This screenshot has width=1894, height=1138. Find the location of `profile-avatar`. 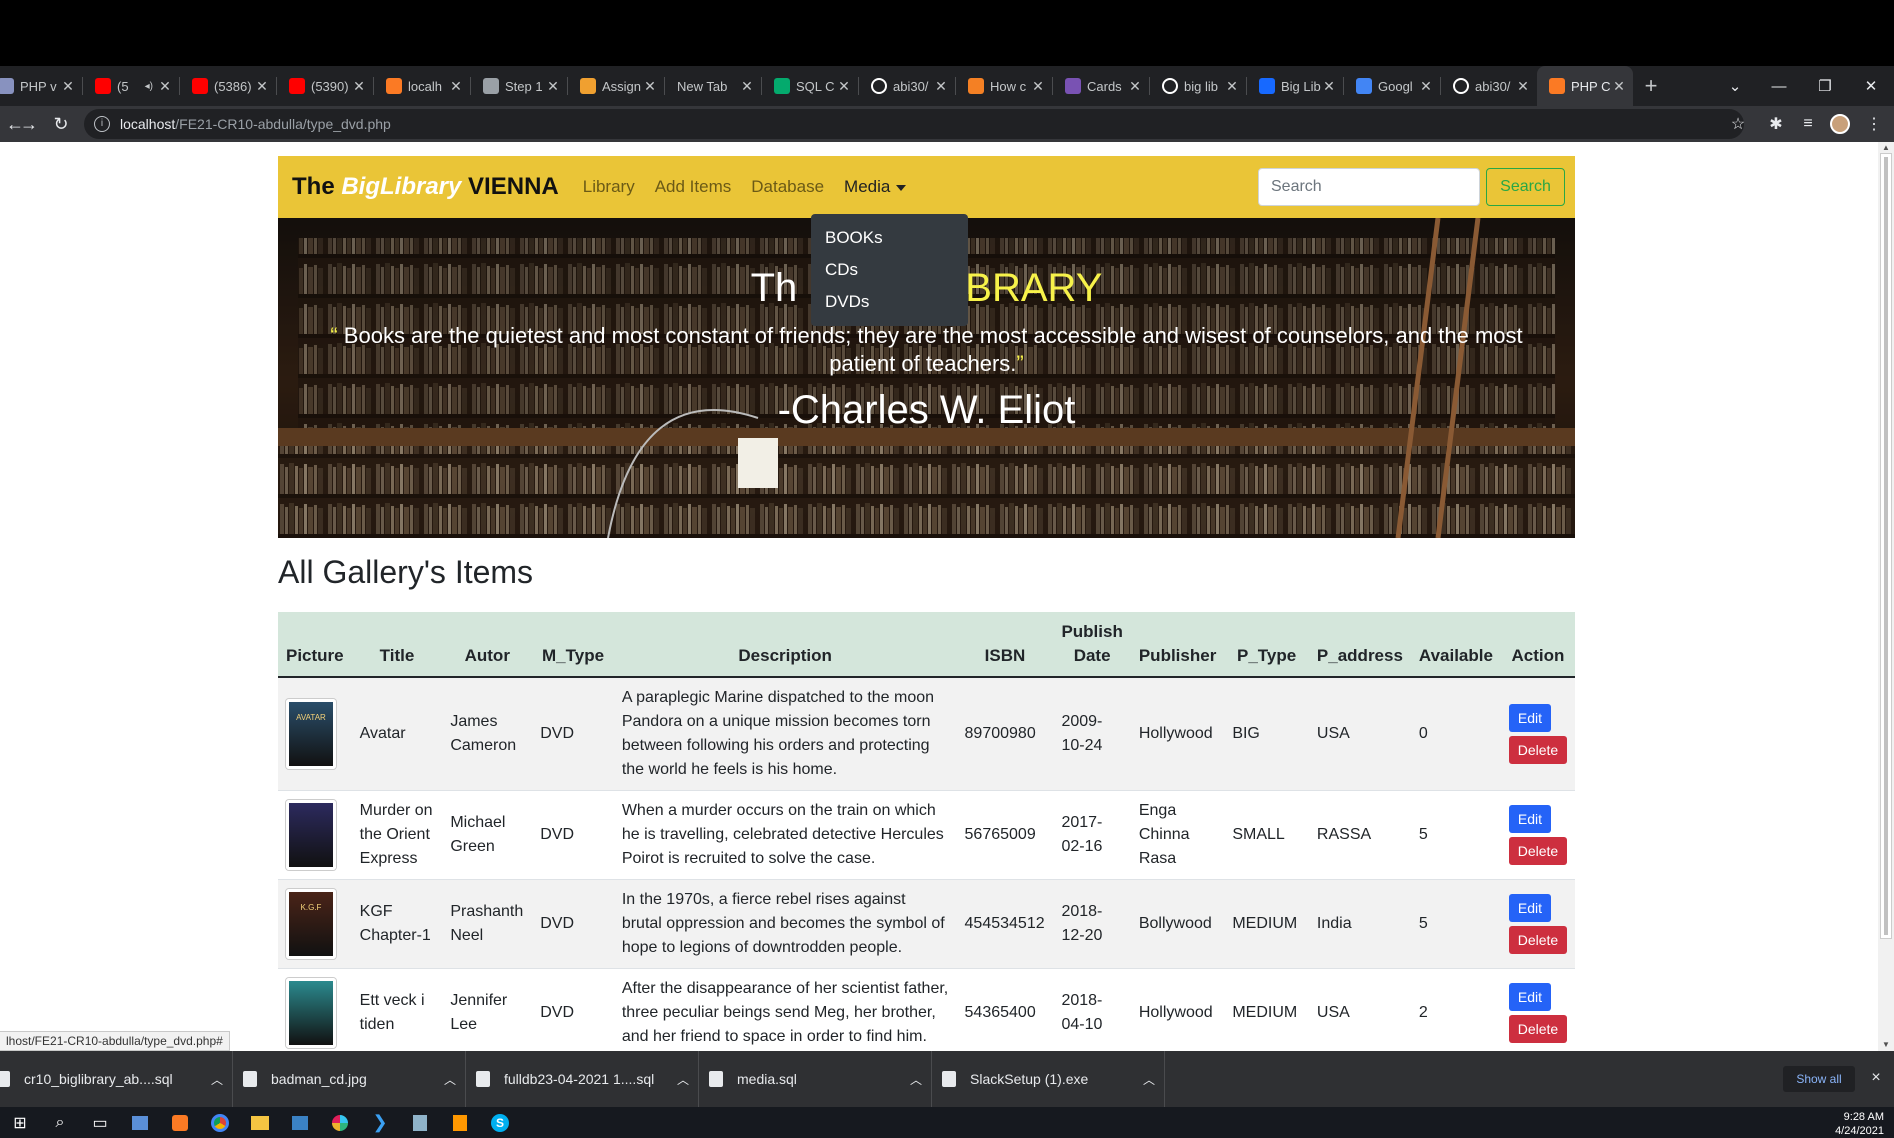

profile-avatar is located at coordinates (1840, 124).